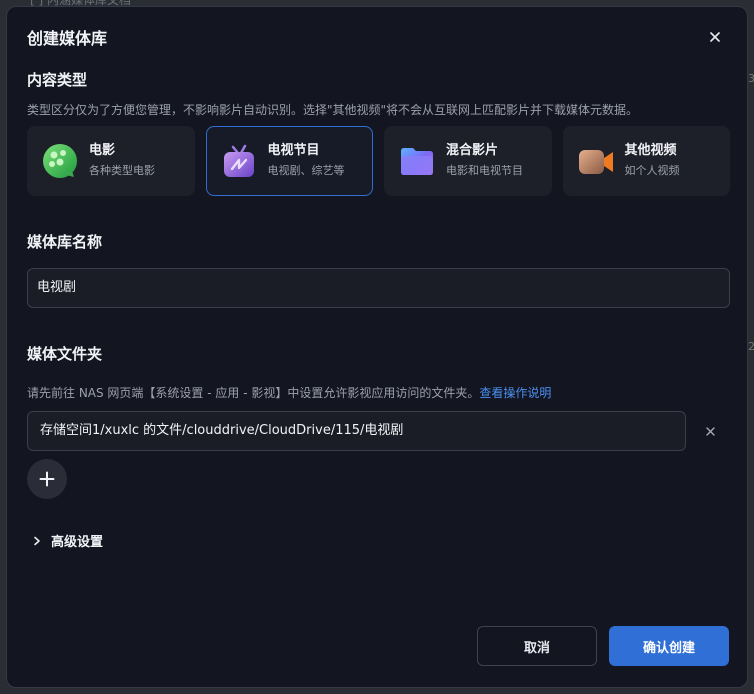  Describe the element at coordinates (417, 161) in the screenshot. I see `folder-icon` at that location.